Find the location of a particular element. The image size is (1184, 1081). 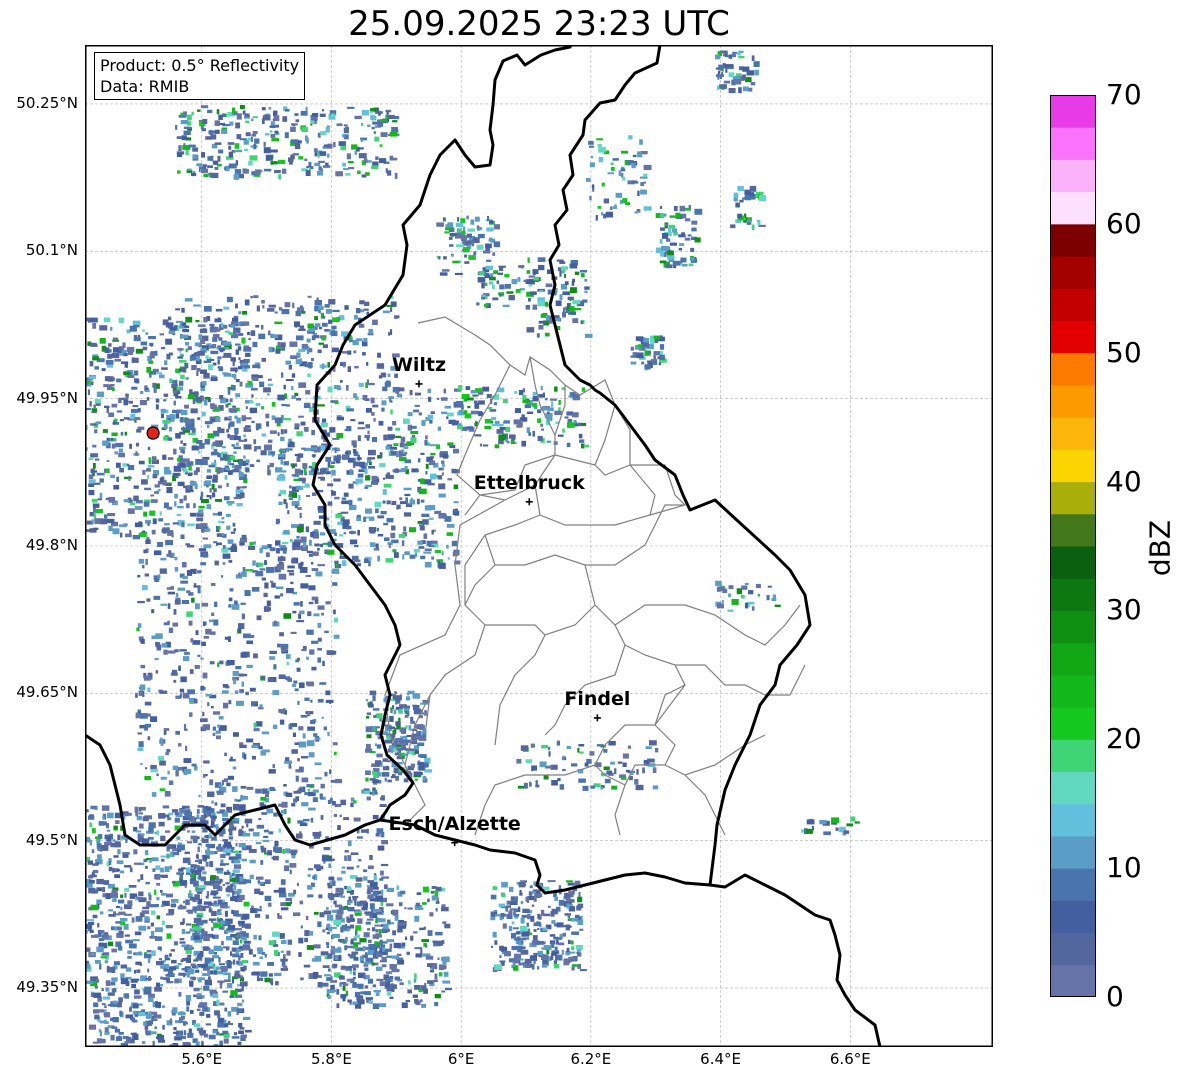

colorbar-tick-label: 70 is located at coordinates (1124, 94).